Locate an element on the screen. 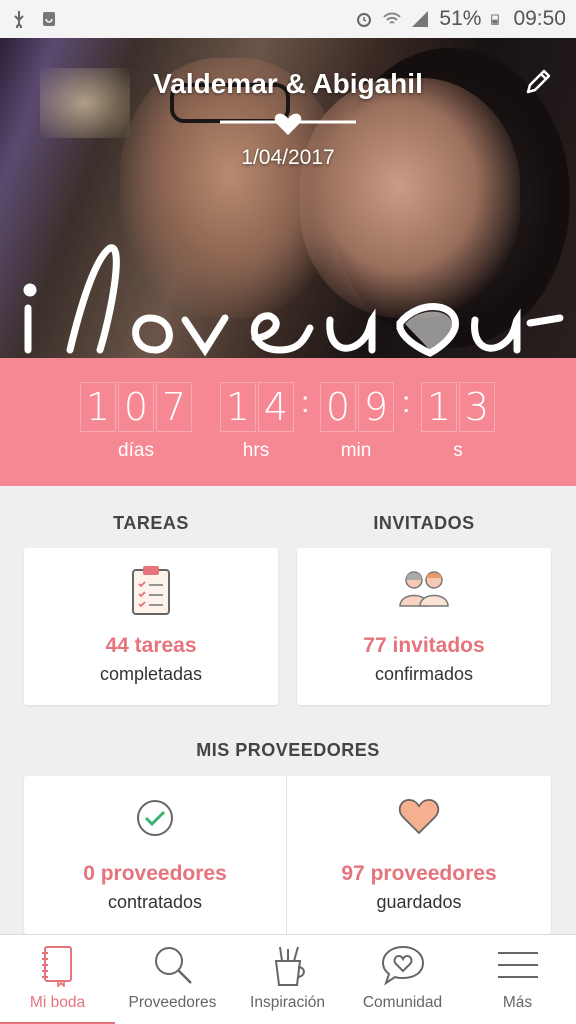  wedding-countdown: 1 0 7 1 4 : 0 9 : 1 3 días hrs min s is located at coordinates (288, 422).